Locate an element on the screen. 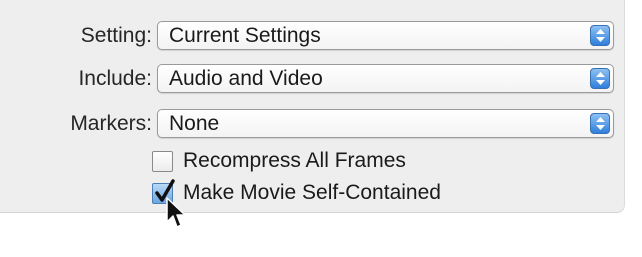  self-contained-option: Make Movie Self-Contained is located at coordinates (332, 194).